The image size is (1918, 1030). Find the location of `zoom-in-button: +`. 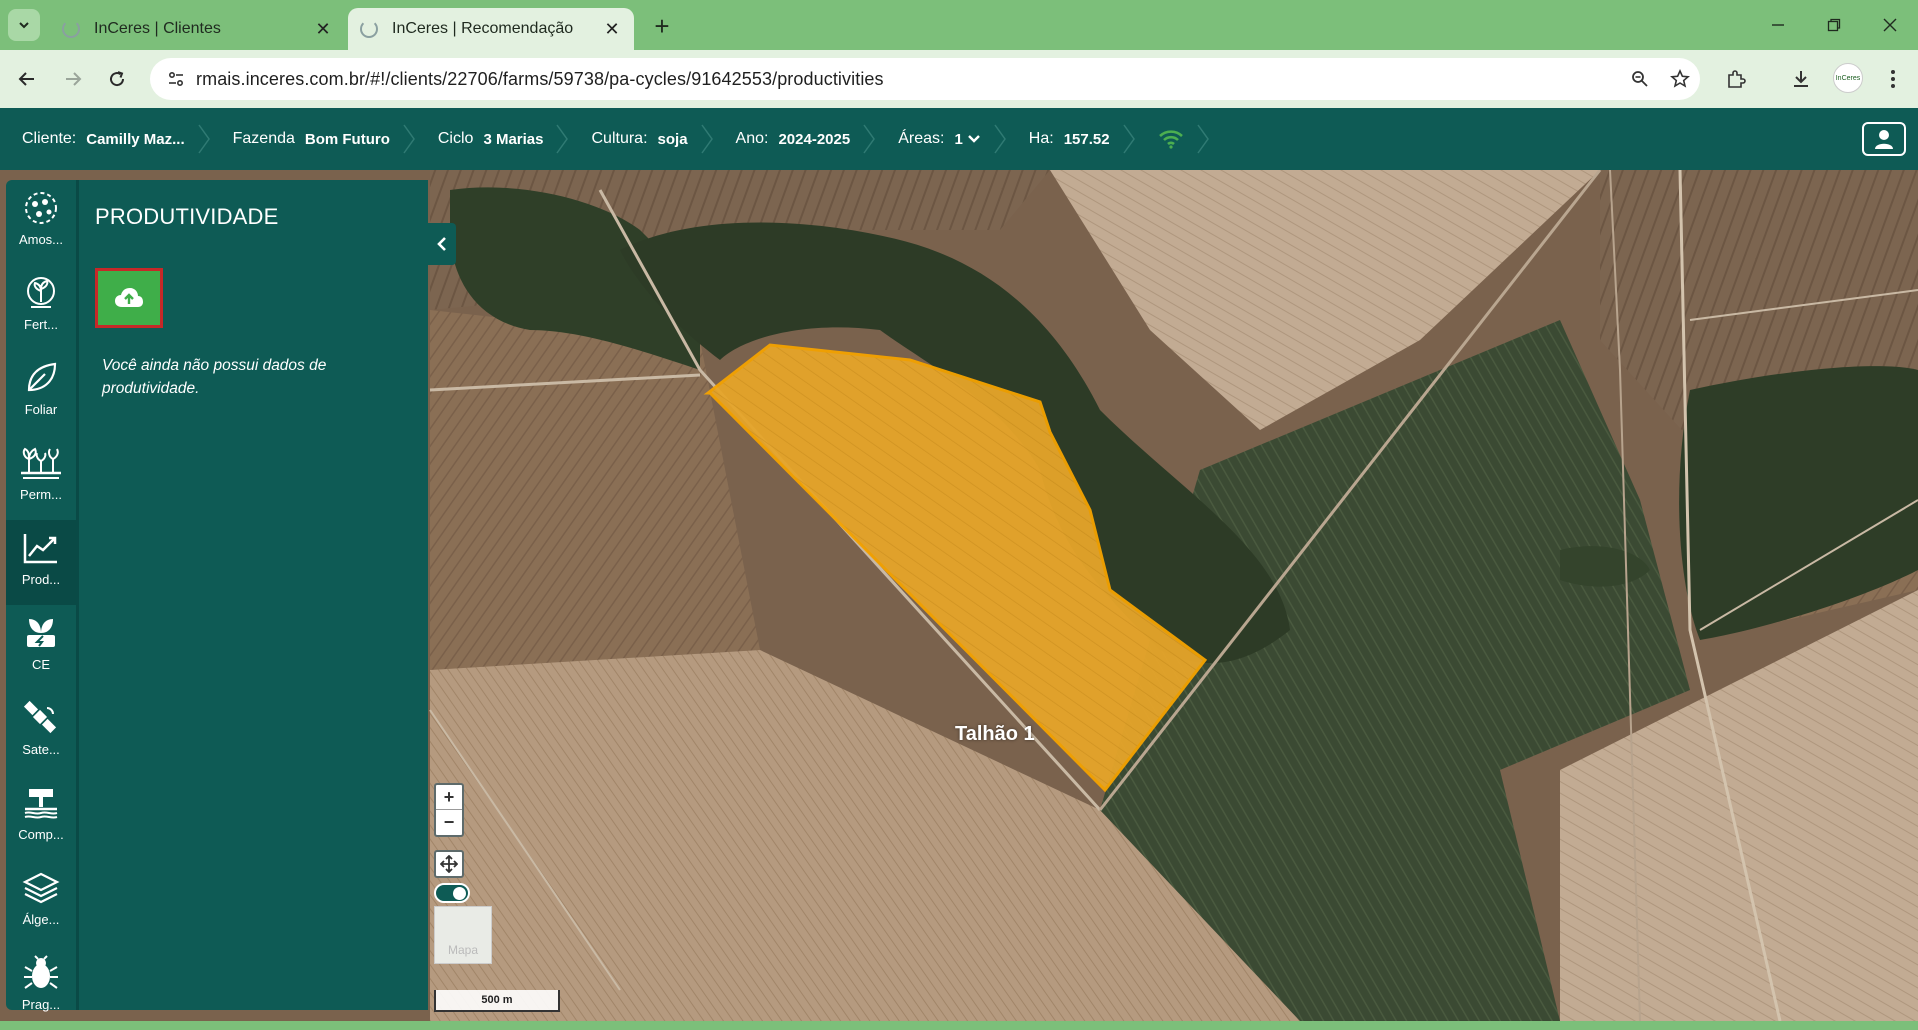

zoom-in-button: + is located at coordinates (449, 797).